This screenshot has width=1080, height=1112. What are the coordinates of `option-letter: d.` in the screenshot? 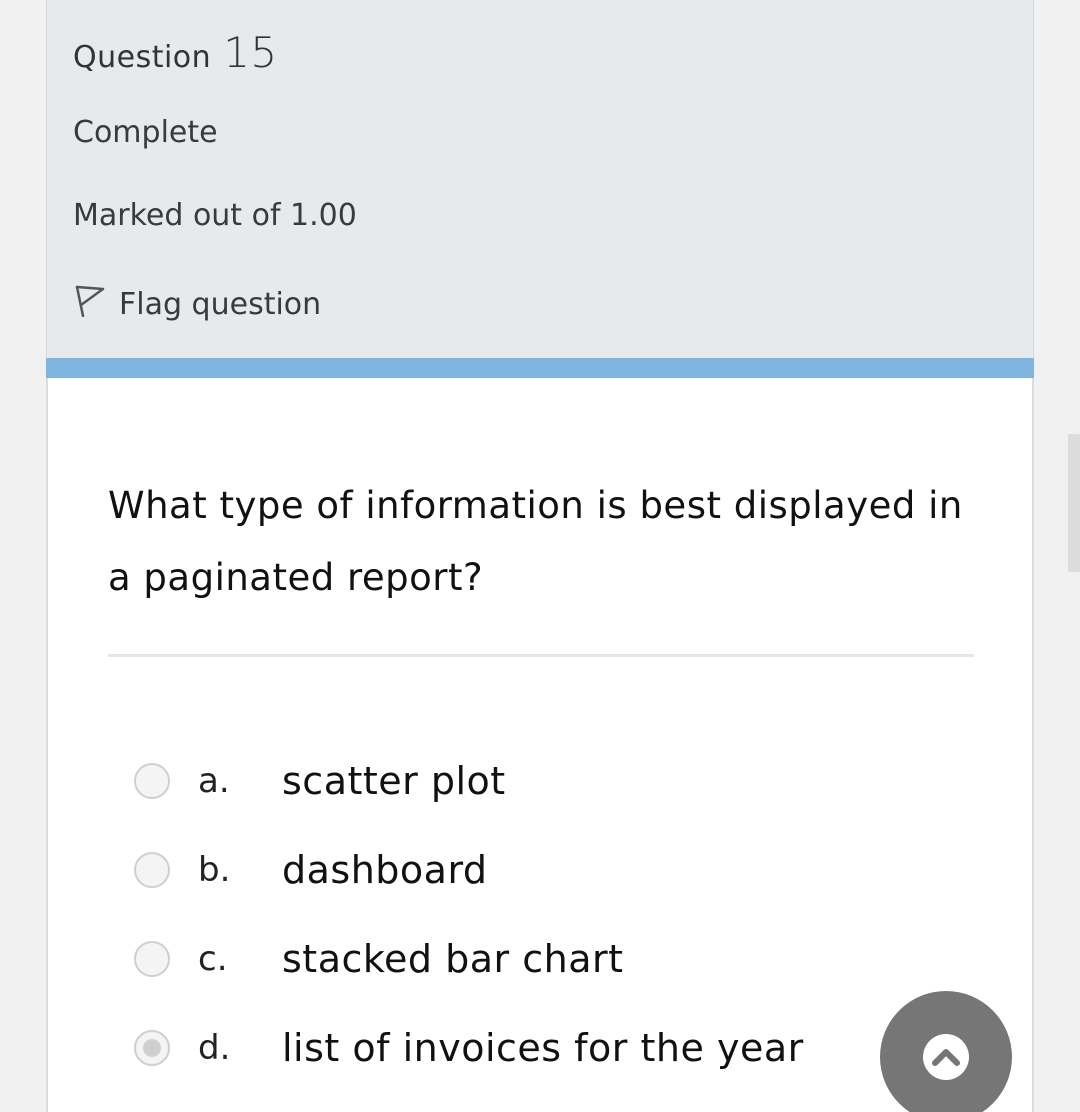 It's located at (214, 1048).